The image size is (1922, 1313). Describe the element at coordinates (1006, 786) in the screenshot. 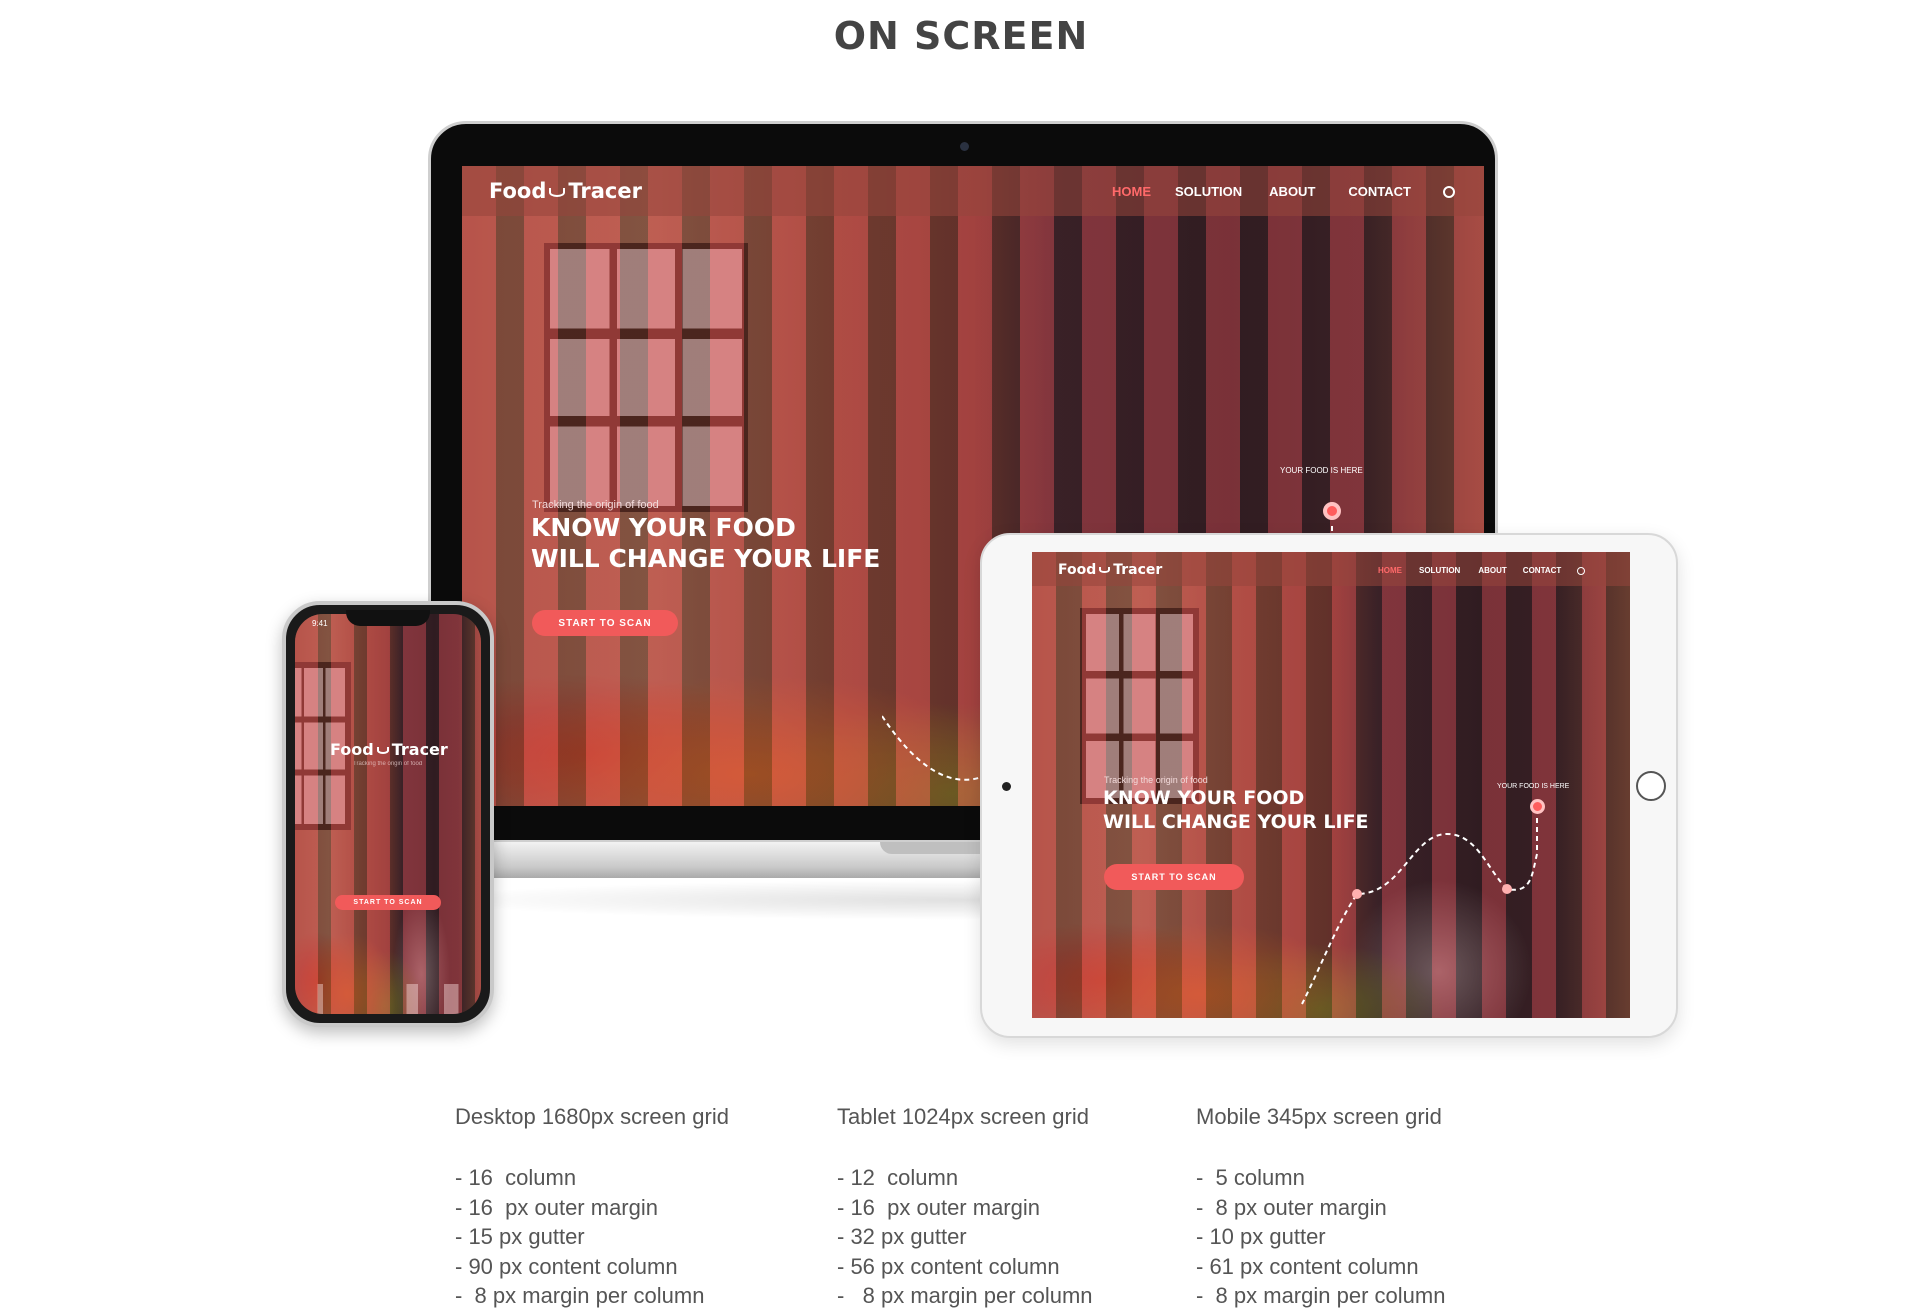

I see `tablet-camera-icon` at that location.